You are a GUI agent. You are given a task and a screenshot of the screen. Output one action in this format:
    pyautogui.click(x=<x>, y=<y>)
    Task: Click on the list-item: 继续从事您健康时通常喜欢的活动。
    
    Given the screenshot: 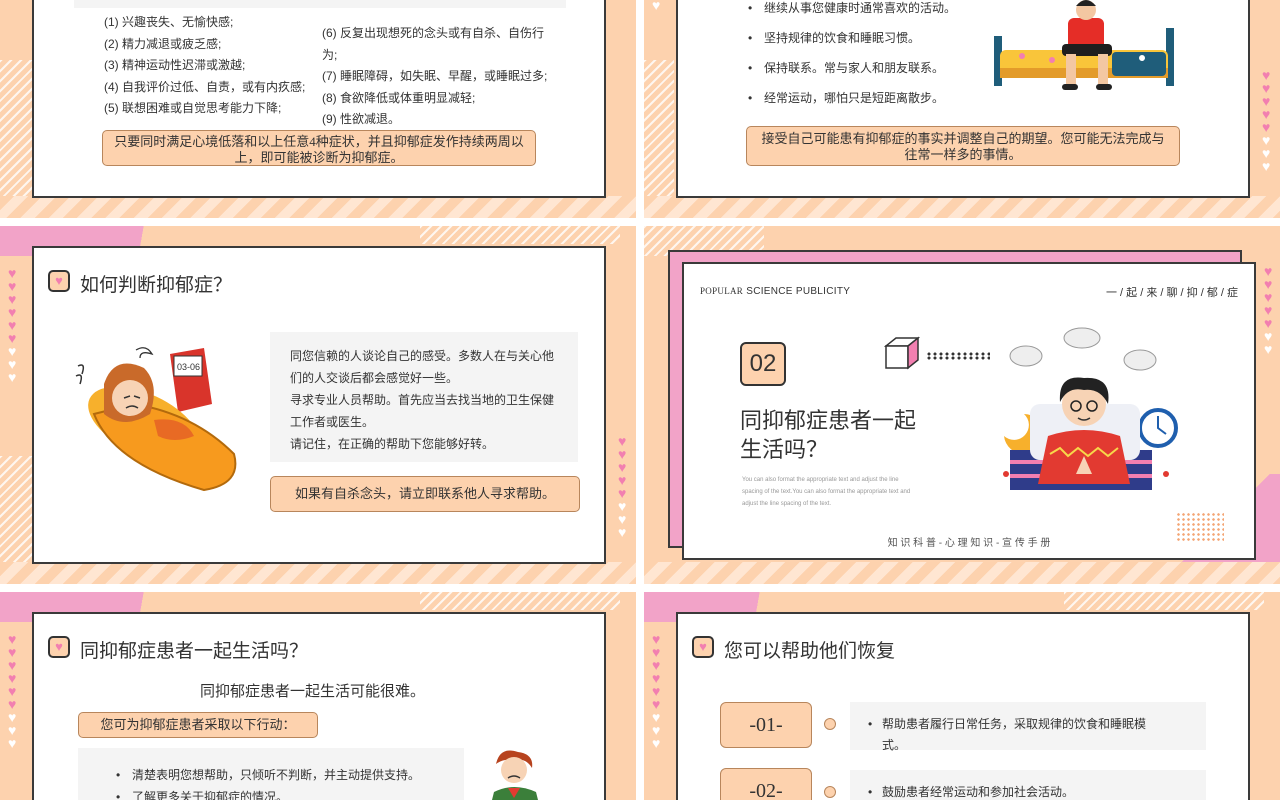 What is the action you would take?
    pyautogui.click(x=850, y=11)
    